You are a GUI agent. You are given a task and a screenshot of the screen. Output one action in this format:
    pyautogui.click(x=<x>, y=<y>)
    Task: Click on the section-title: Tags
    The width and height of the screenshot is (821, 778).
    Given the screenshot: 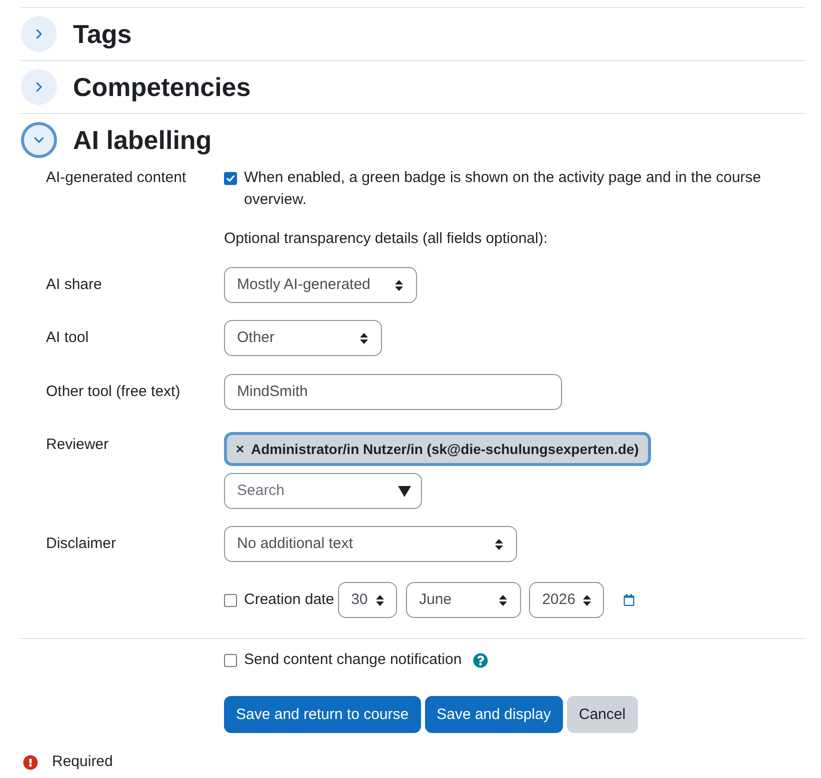 What is the action you would take?
    pyautogui.click(x=102, y=34)
    